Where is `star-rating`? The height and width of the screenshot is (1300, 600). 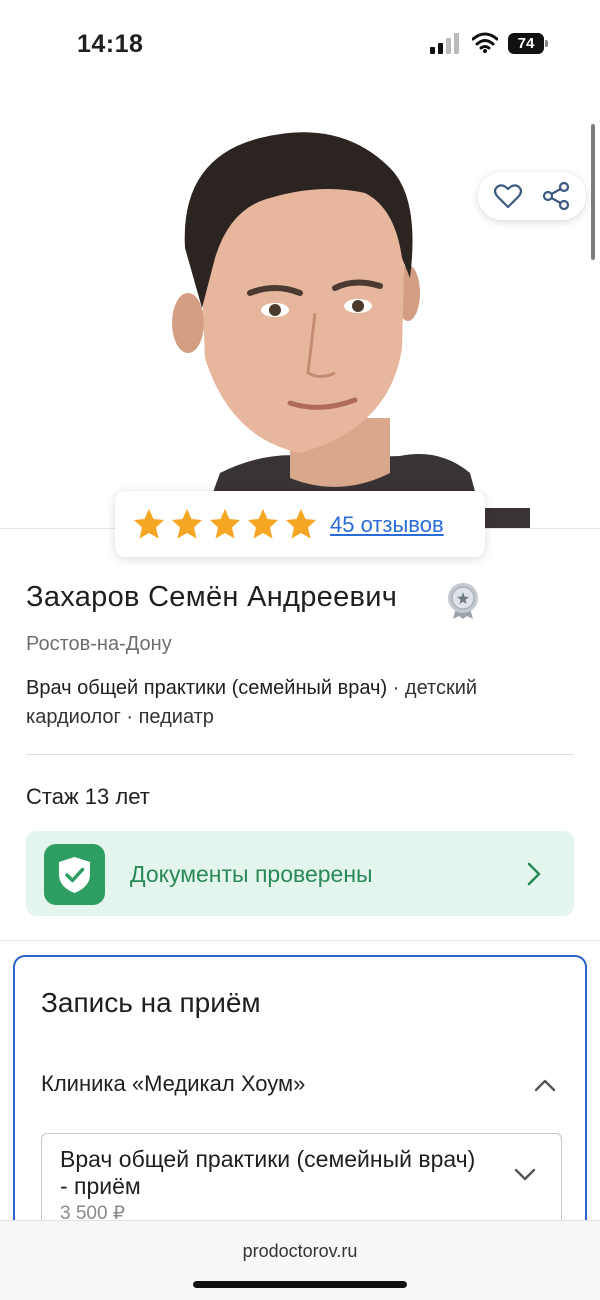
star-rating is located at coordinates (225, 524).